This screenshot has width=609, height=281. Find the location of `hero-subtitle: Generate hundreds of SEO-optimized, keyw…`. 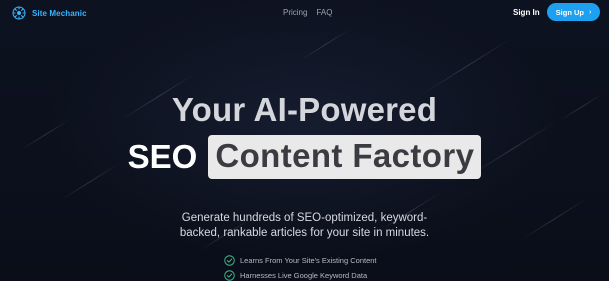

hero-subtitle: Generate hundreds of SEO-optimized, keyw… is located at coordinates (304, 226).